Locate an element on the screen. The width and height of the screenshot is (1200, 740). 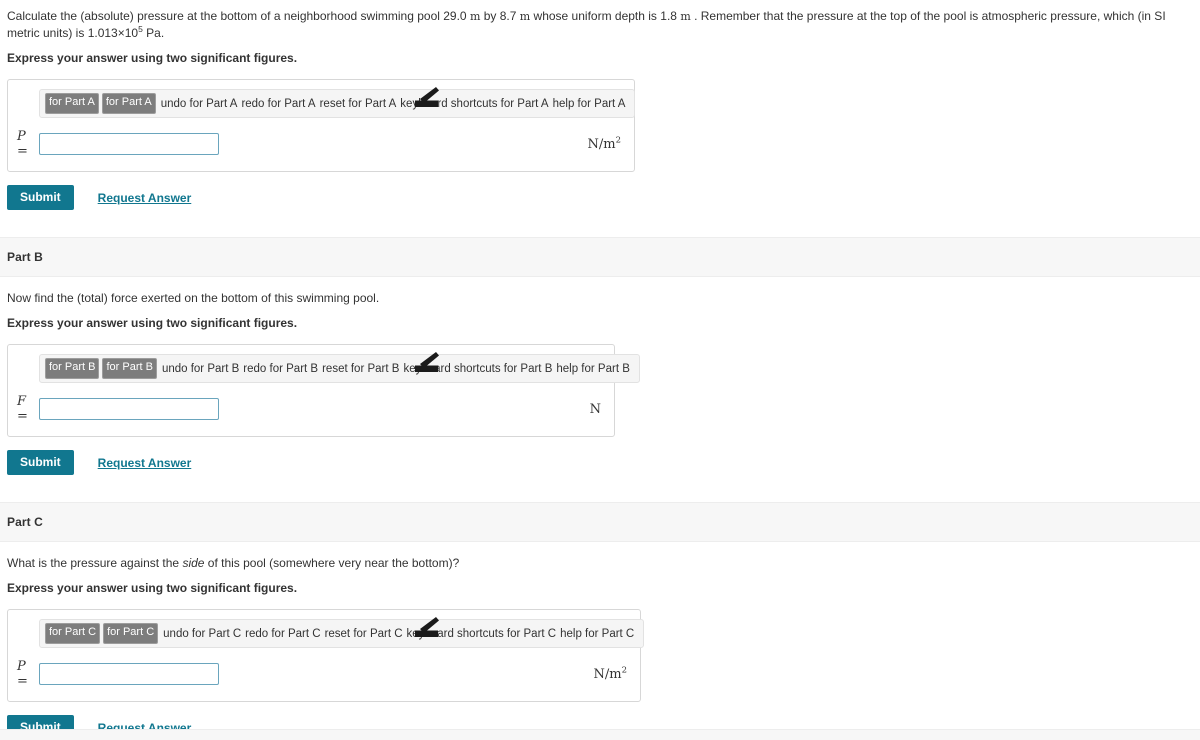
submit-button-a: Submit is located at coordinates (40, 197).